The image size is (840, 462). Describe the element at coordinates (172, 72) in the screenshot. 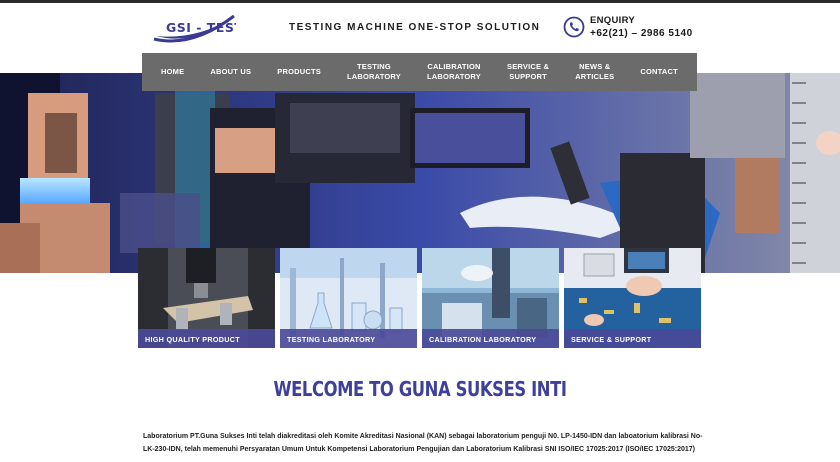

I see `nav-home: HOME` at that location.